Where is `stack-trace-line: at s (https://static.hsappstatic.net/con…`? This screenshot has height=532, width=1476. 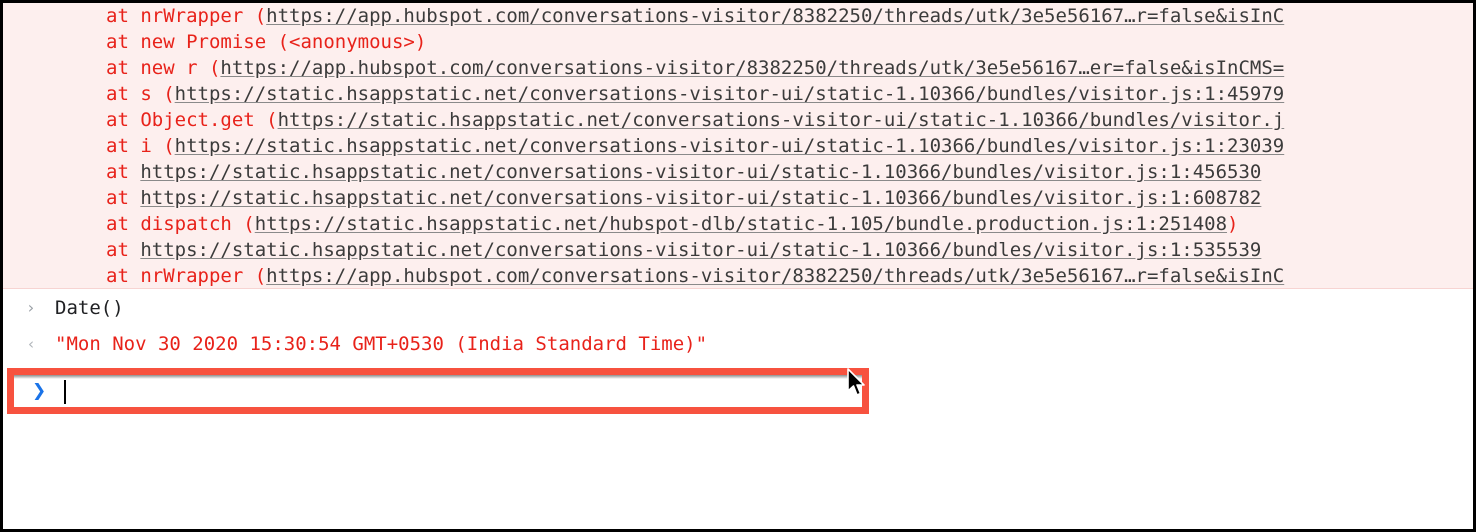
stack-trace-line: at s (https://static.hsappstatic.net/con… is located at coordinates (738, 94).